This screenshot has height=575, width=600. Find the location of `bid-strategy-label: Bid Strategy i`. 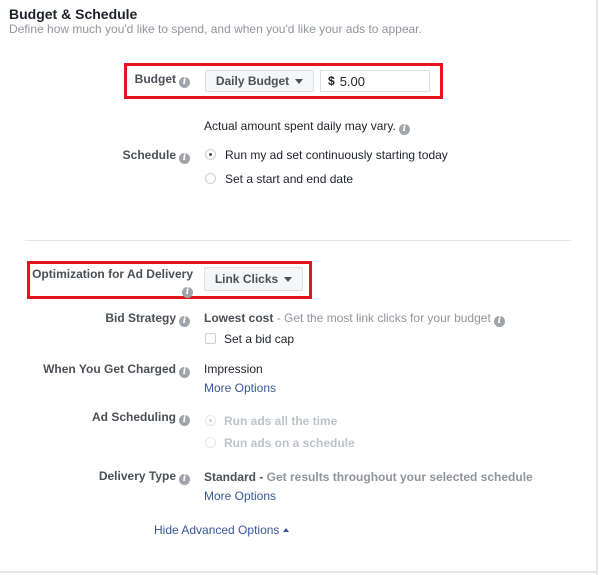

bid-strategy-label: Bid Strategy i is located at coordinates (147, 319).